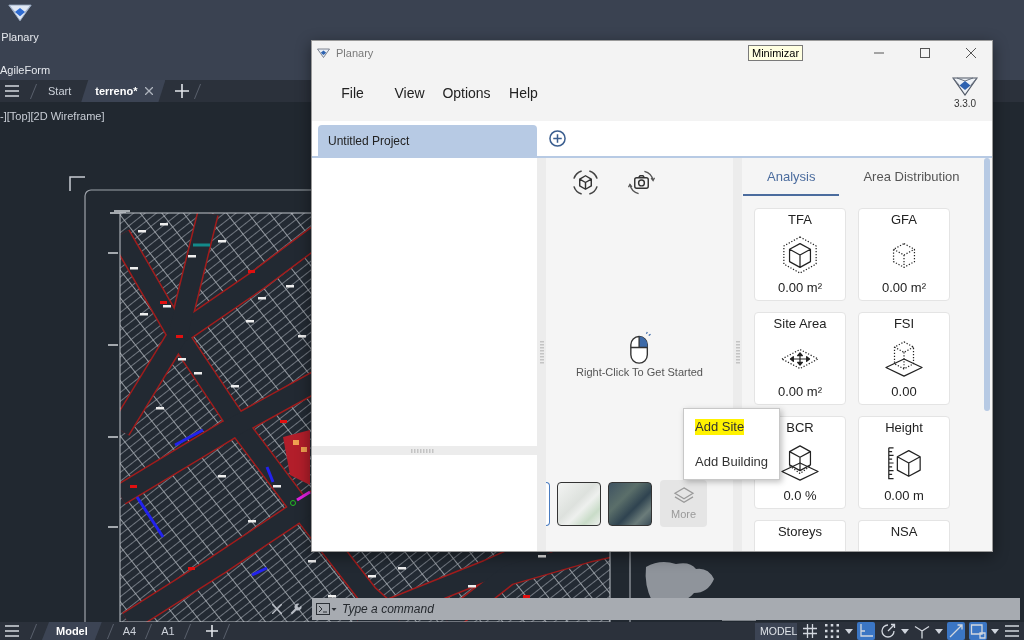 The height and width of the screenshot is (640, 1024). Describe the element at coordinates (355, 53) in the screenshot. I see `window-title: Planary` at that location.